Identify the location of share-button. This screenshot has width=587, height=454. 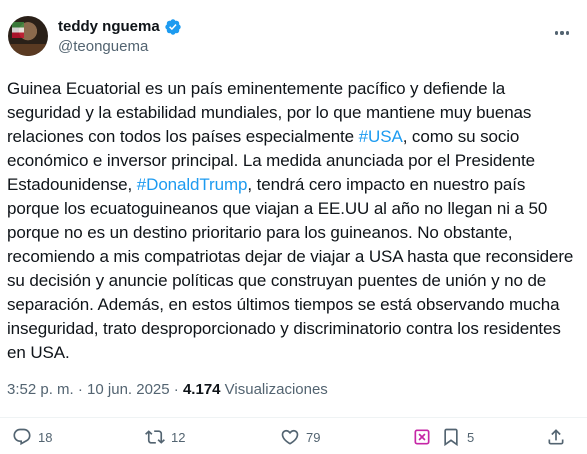
(556, 437).